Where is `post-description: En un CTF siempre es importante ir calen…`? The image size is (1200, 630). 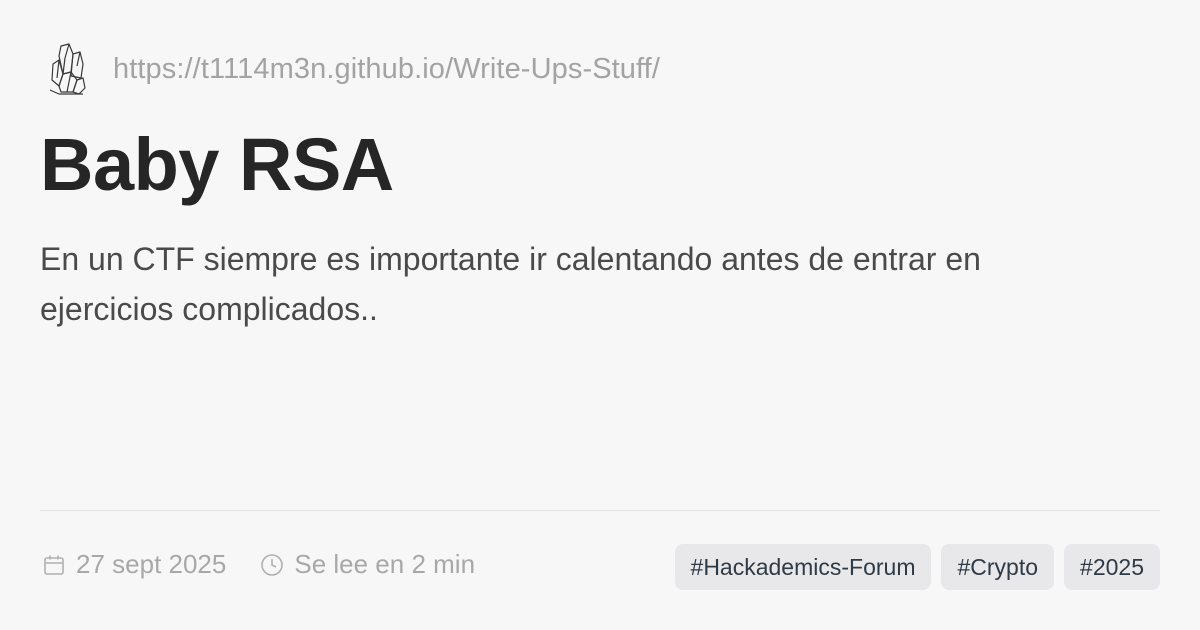
post-description: En un CTF siempre es importante ir calen… is located at coordinates (510, 284).